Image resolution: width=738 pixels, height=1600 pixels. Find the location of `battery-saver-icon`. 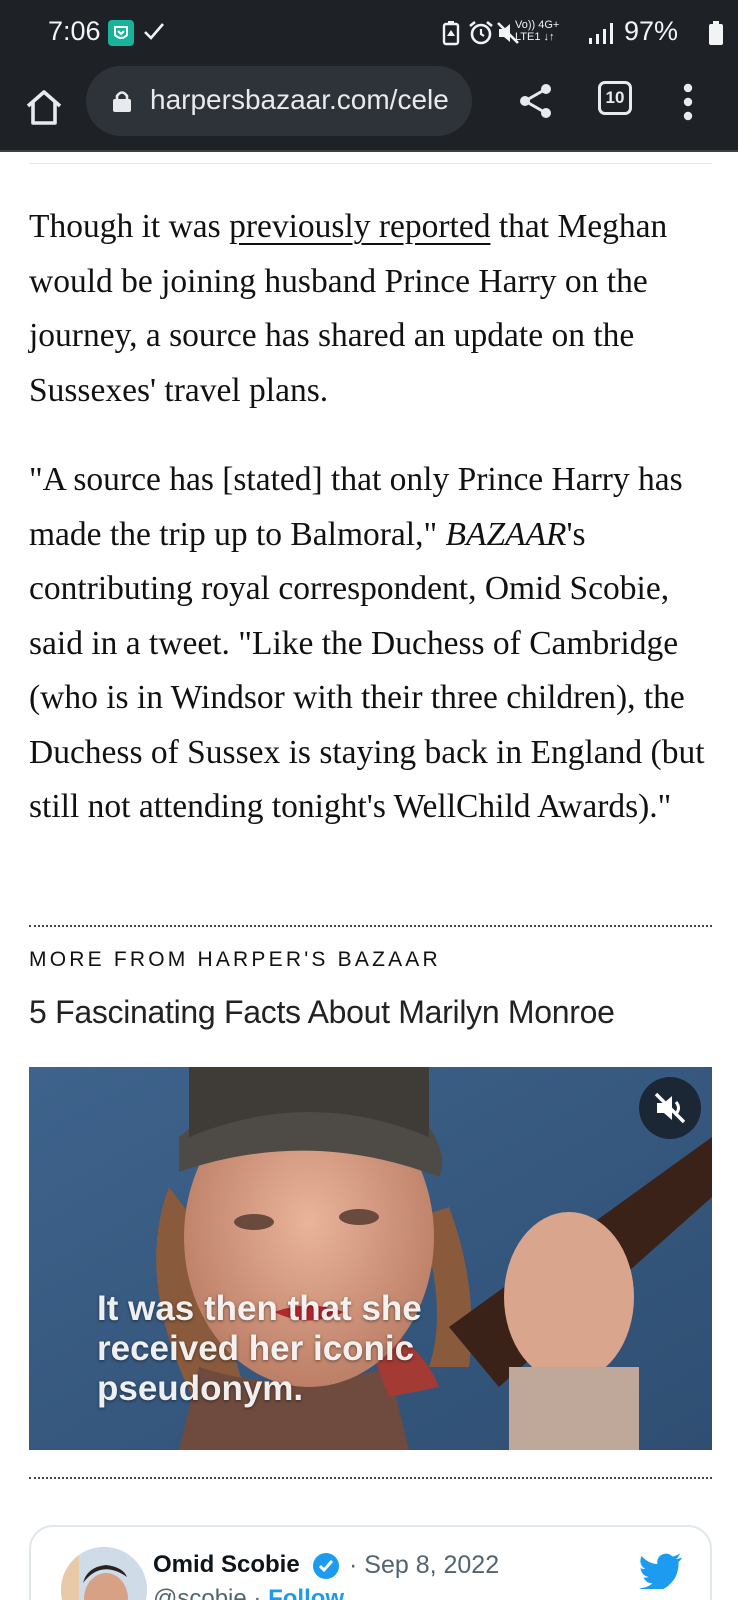

battery-saver-icon is located at coordinates (451, 35).